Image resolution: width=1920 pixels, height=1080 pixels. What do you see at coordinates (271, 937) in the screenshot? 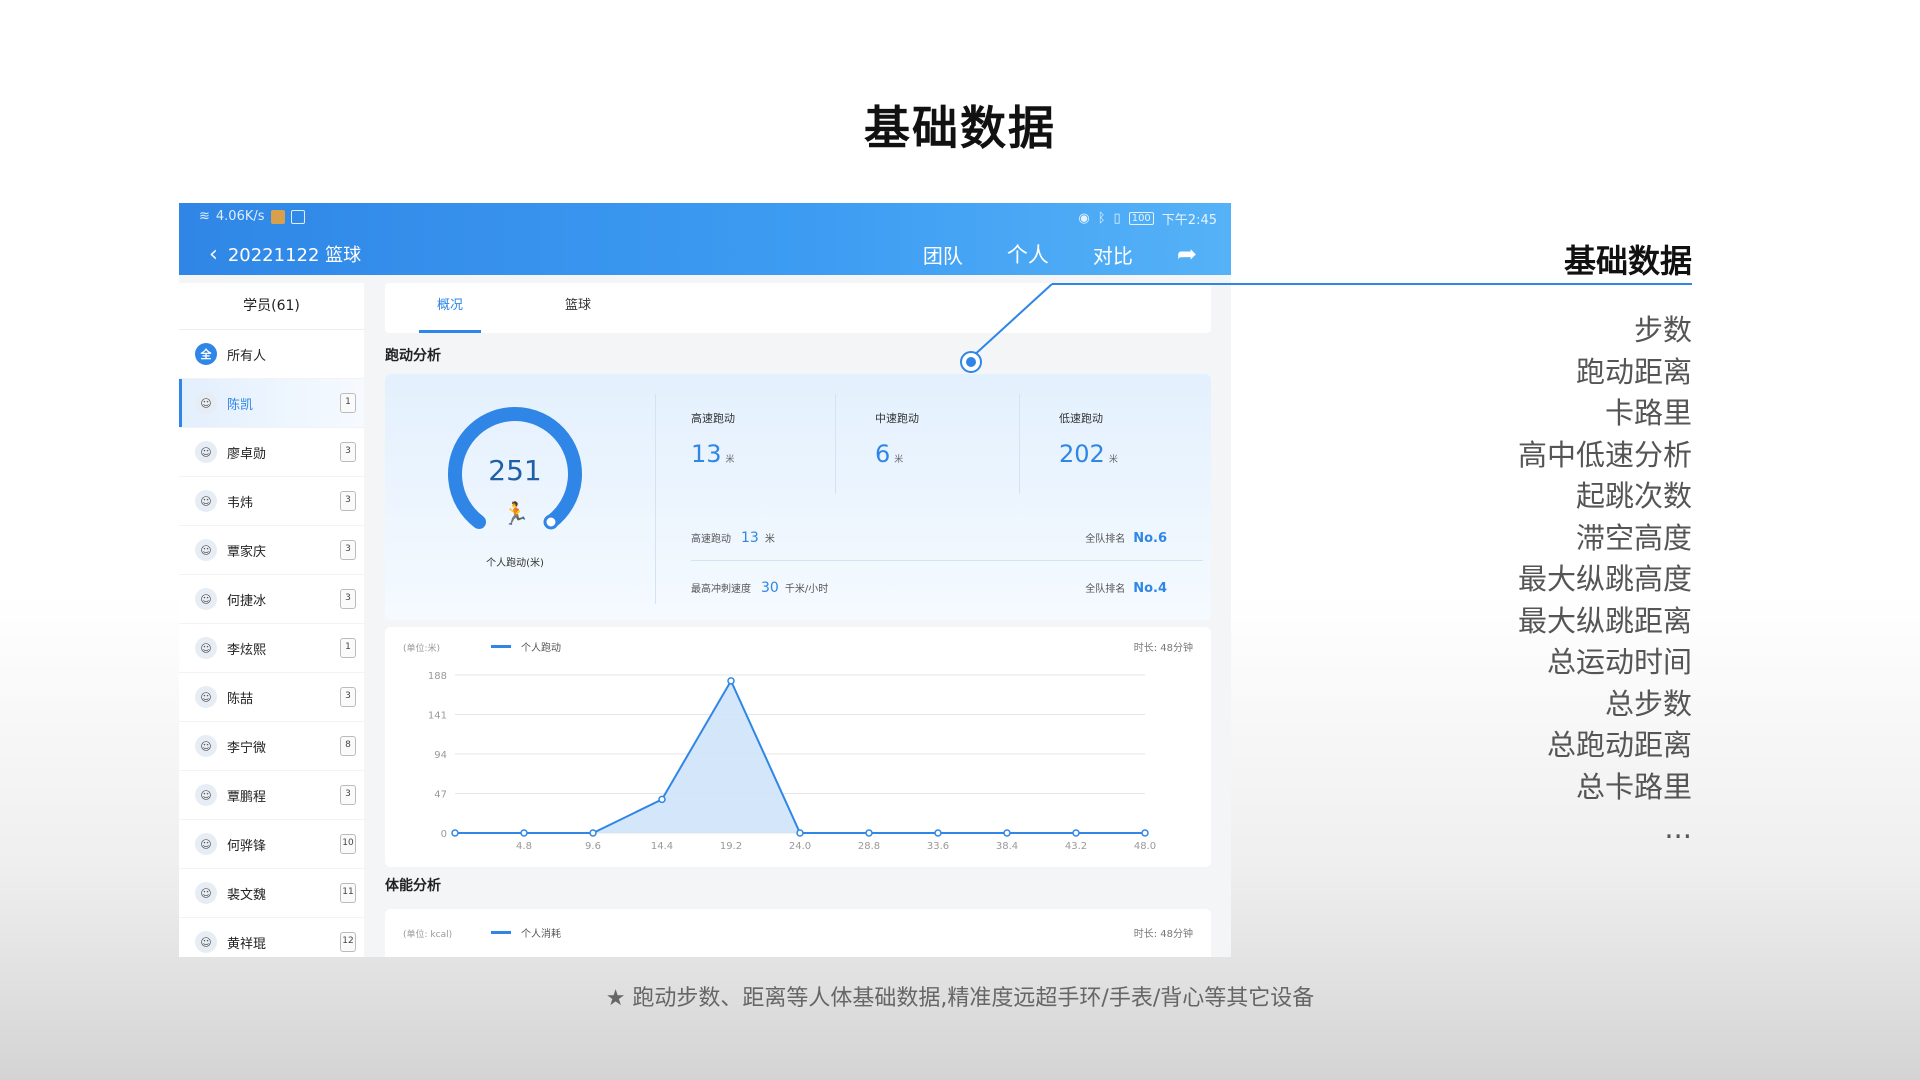
I see `sidebar-item-player: ☺ 黄祥琨 12` at bounding box center [271, 937].